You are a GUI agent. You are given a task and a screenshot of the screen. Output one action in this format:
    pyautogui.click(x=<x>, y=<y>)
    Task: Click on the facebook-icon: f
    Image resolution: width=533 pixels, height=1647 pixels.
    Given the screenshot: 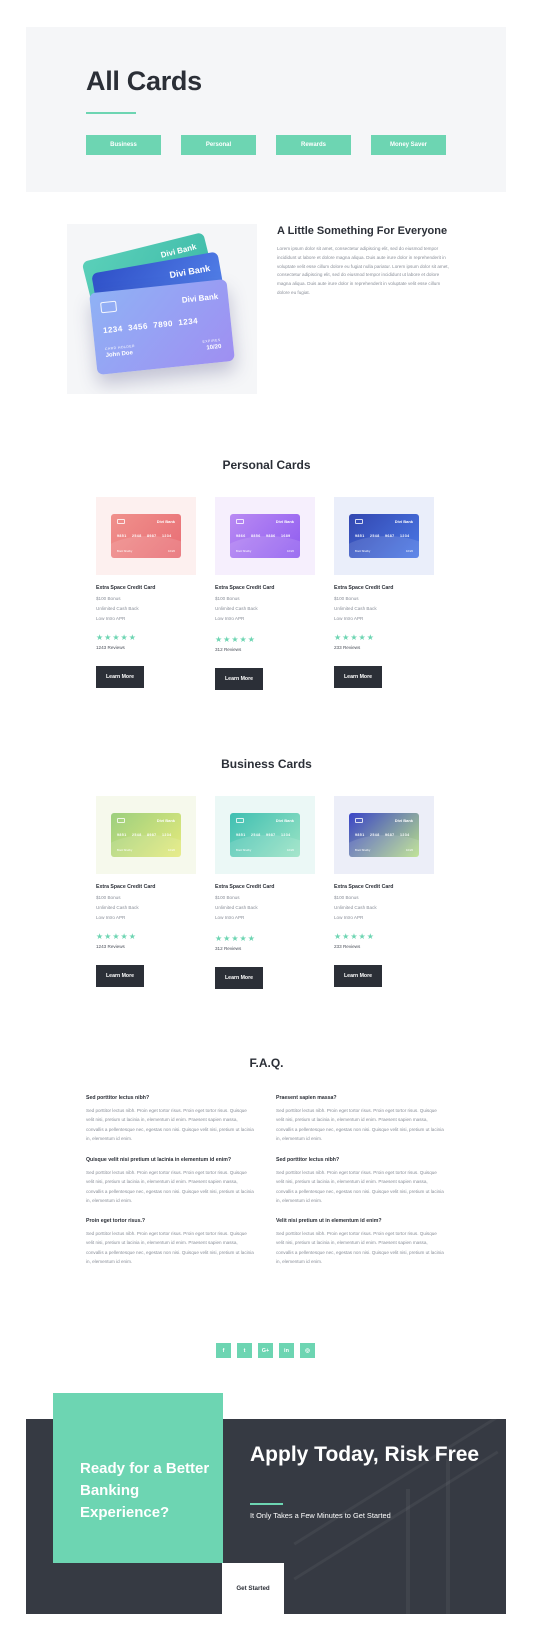 What is the action you would take?
    pyautogui.click(x=223, y=1350)
    